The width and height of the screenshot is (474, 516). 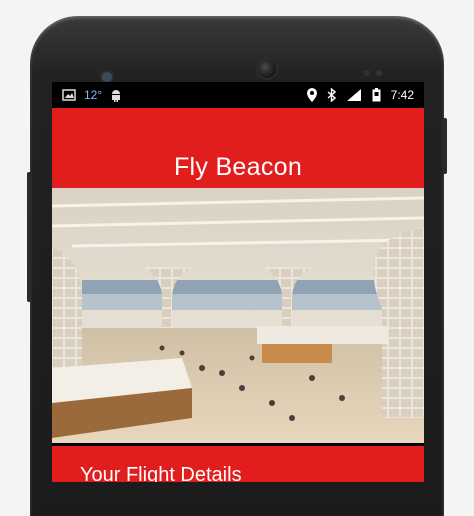 I want to click on android-icon, so click(x=116, y=95).